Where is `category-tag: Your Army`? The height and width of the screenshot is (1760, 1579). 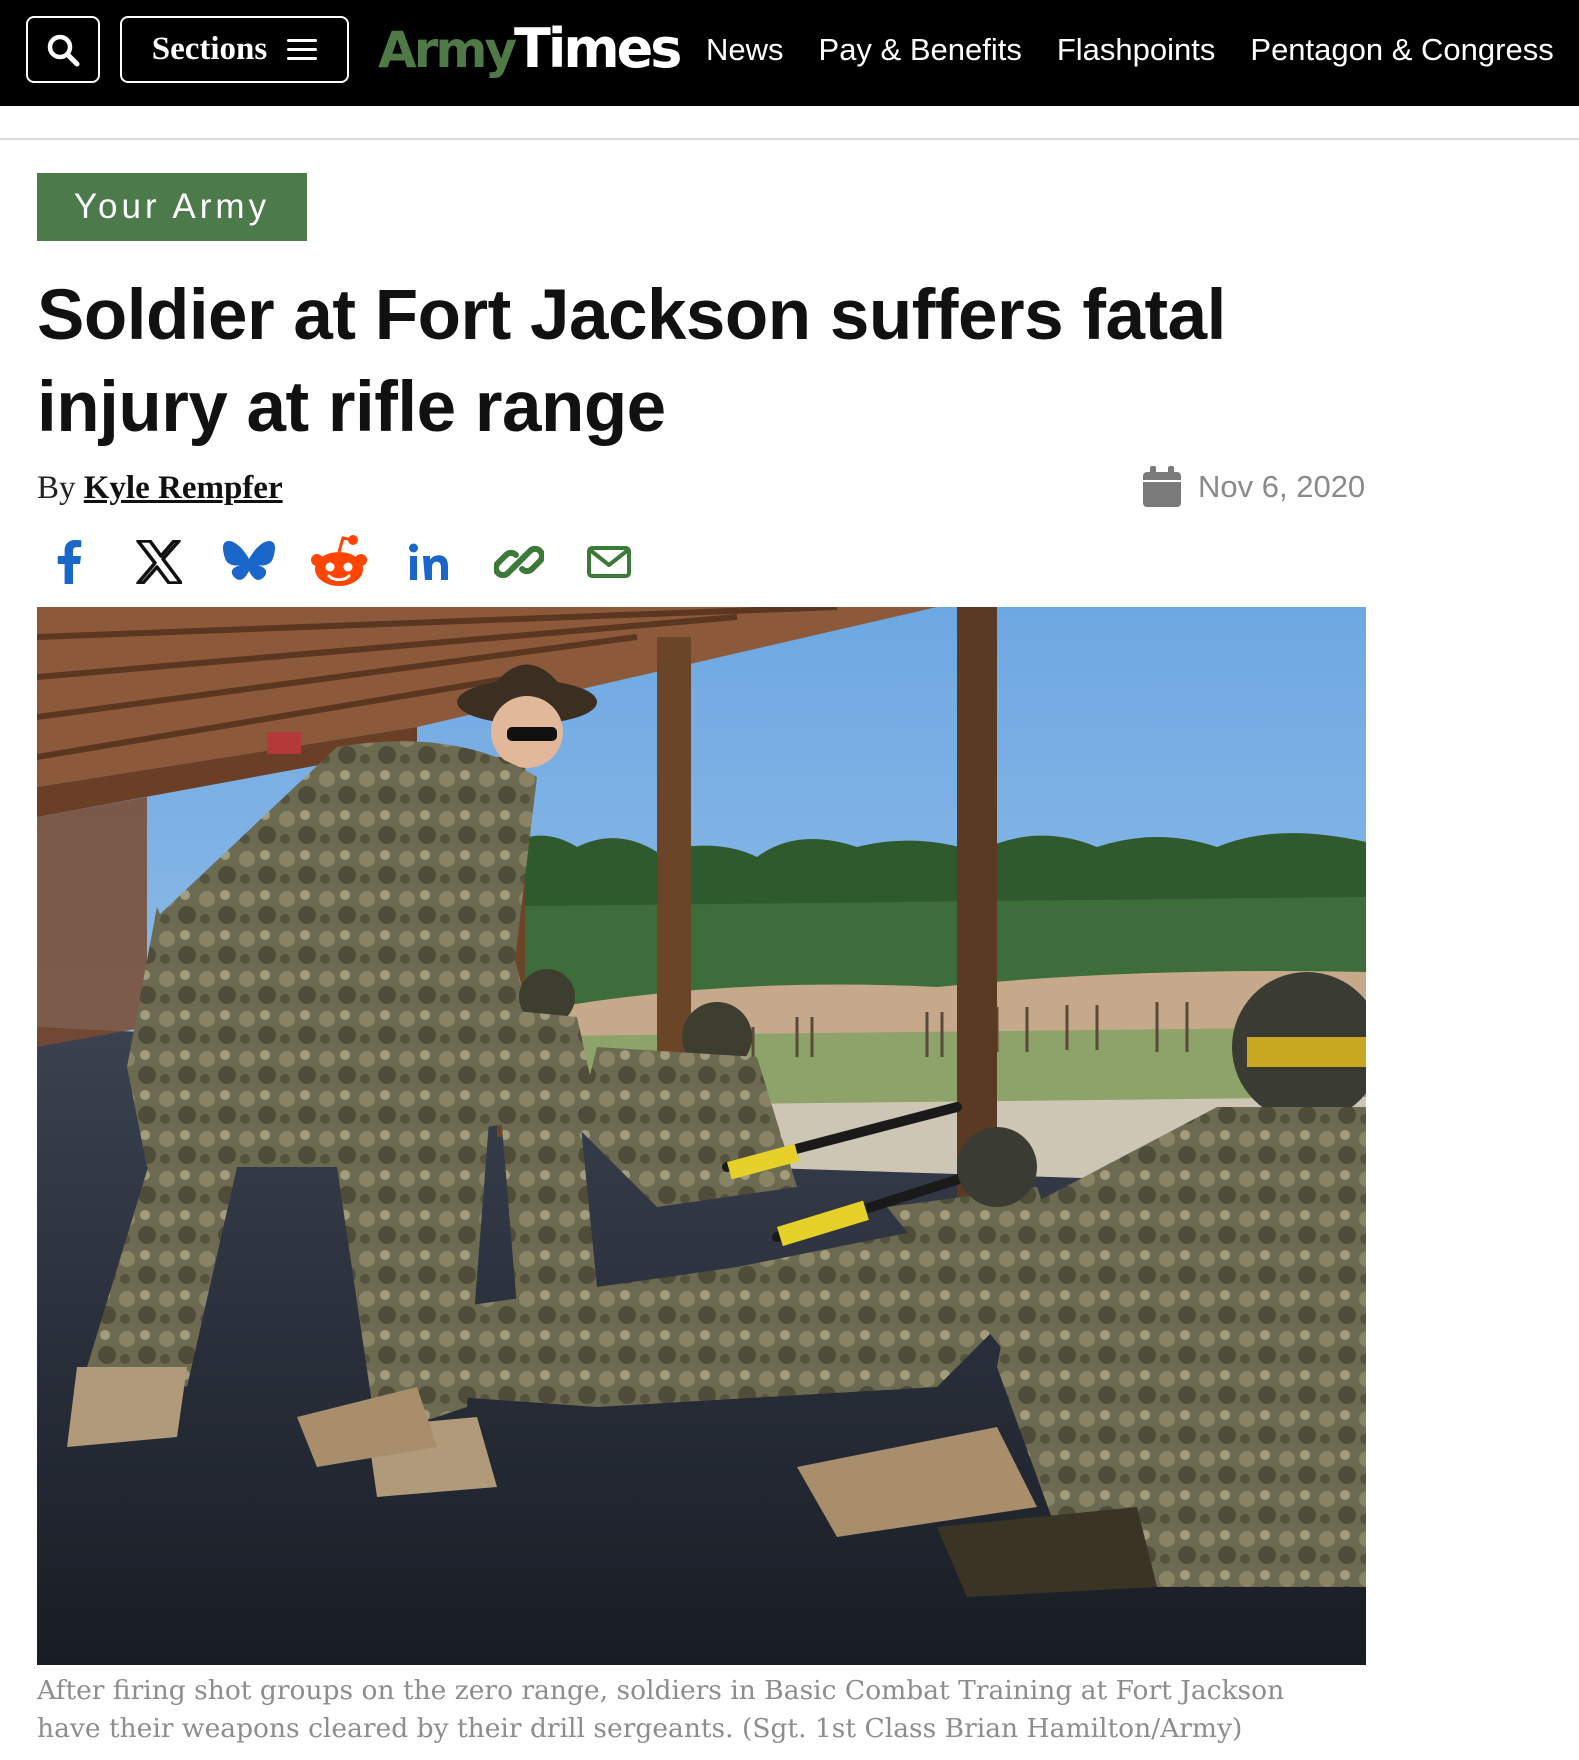 category-tag: Your Army is located at coordinates (172, 207).